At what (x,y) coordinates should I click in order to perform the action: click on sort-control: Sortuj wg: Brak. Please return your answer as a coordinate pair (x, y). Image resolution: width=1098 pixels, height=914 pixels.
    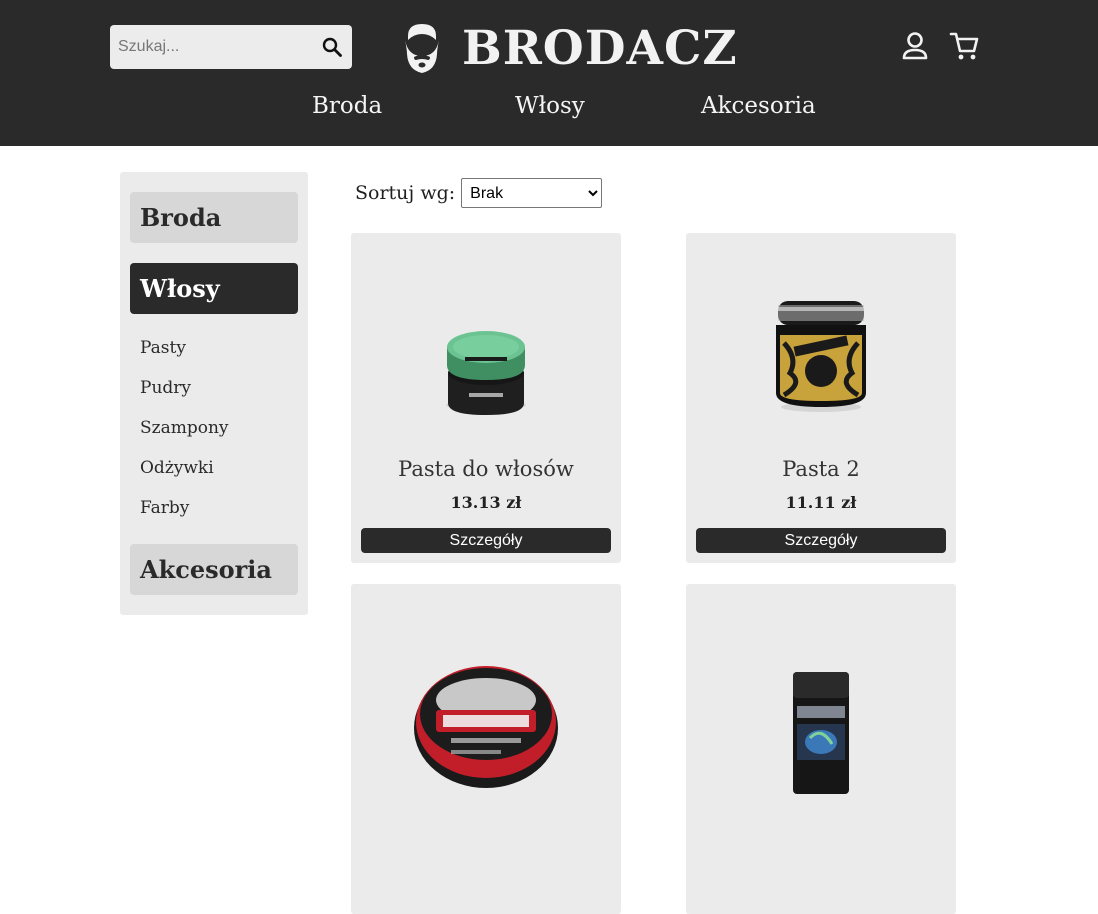
    Looking at the image, I should click on (479, 193).